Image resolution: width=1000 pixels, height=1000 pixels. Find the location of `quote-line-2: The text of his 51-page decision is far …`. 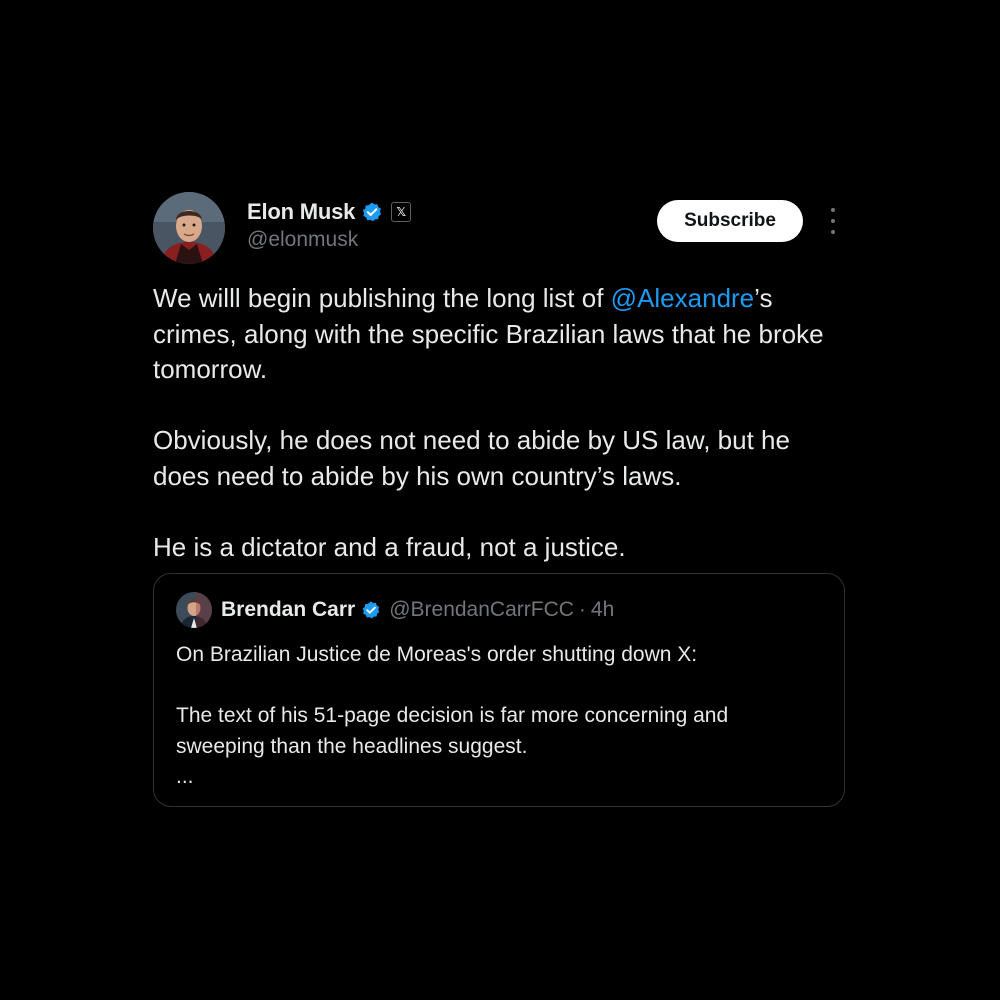

quote-line-2: The text of his 51-page decision is far … is located at coordinates (452, 731).